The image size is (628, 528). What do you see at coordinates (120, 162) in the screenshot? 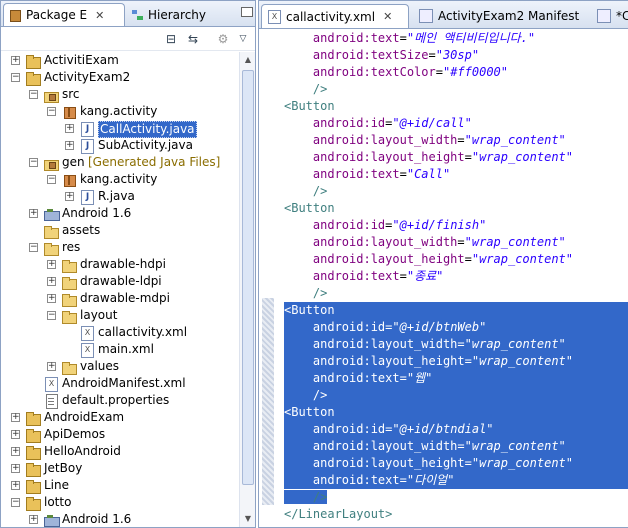
I see `tree-item: − gen [Generated Java Files]` at bounding box center [120, 162].